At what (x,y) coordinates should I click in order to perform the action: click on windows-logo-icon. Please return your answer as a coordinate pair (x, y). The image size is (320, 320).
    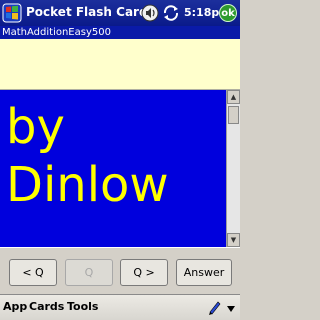
    Looking at the image, I should click on (12, 13).